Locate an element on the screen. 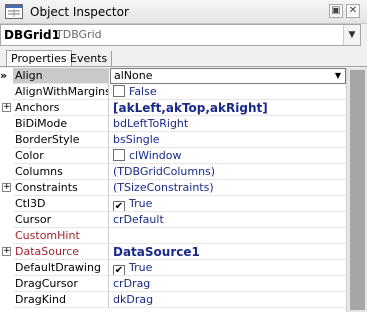  property-name: BorderStyle is located at coordinates (61, 140).